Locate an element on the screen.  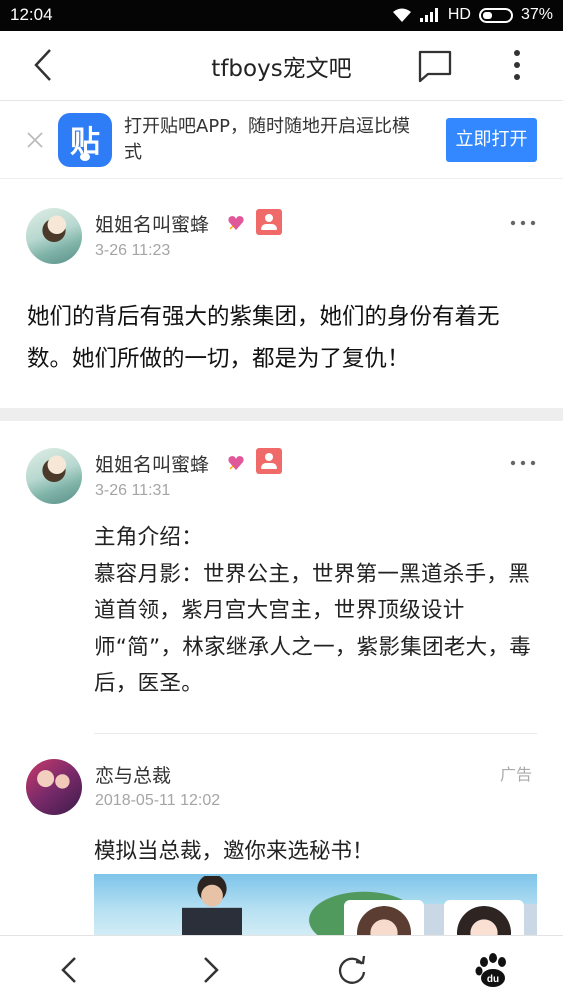
section-divider is located at coordinates (281, 414).